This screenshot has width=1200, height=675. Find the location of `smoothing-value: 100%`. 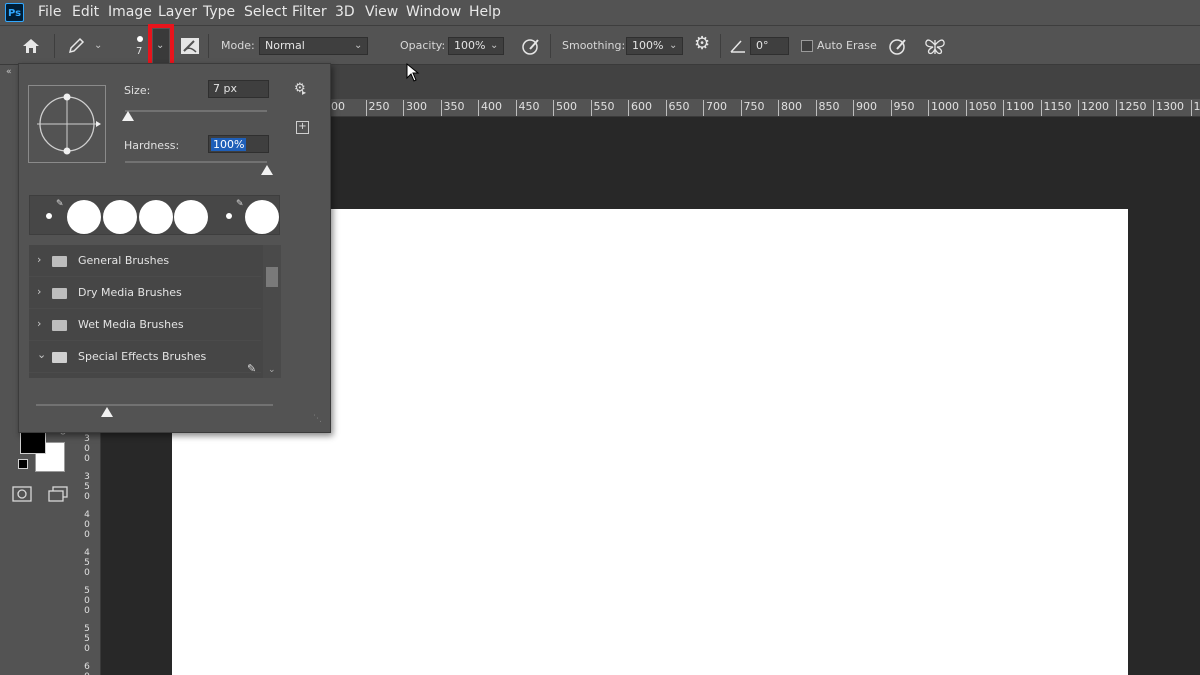

smoothing-value: 100% is located at coordinates (648, 45).